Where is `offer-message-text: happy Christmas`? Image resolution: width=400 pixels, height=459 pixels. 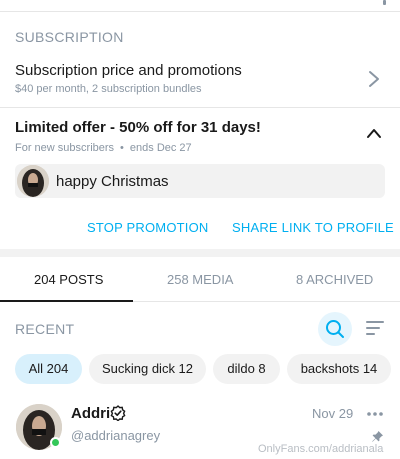
offer-message-text: happy Christmas is located at coordinates (112, 181).